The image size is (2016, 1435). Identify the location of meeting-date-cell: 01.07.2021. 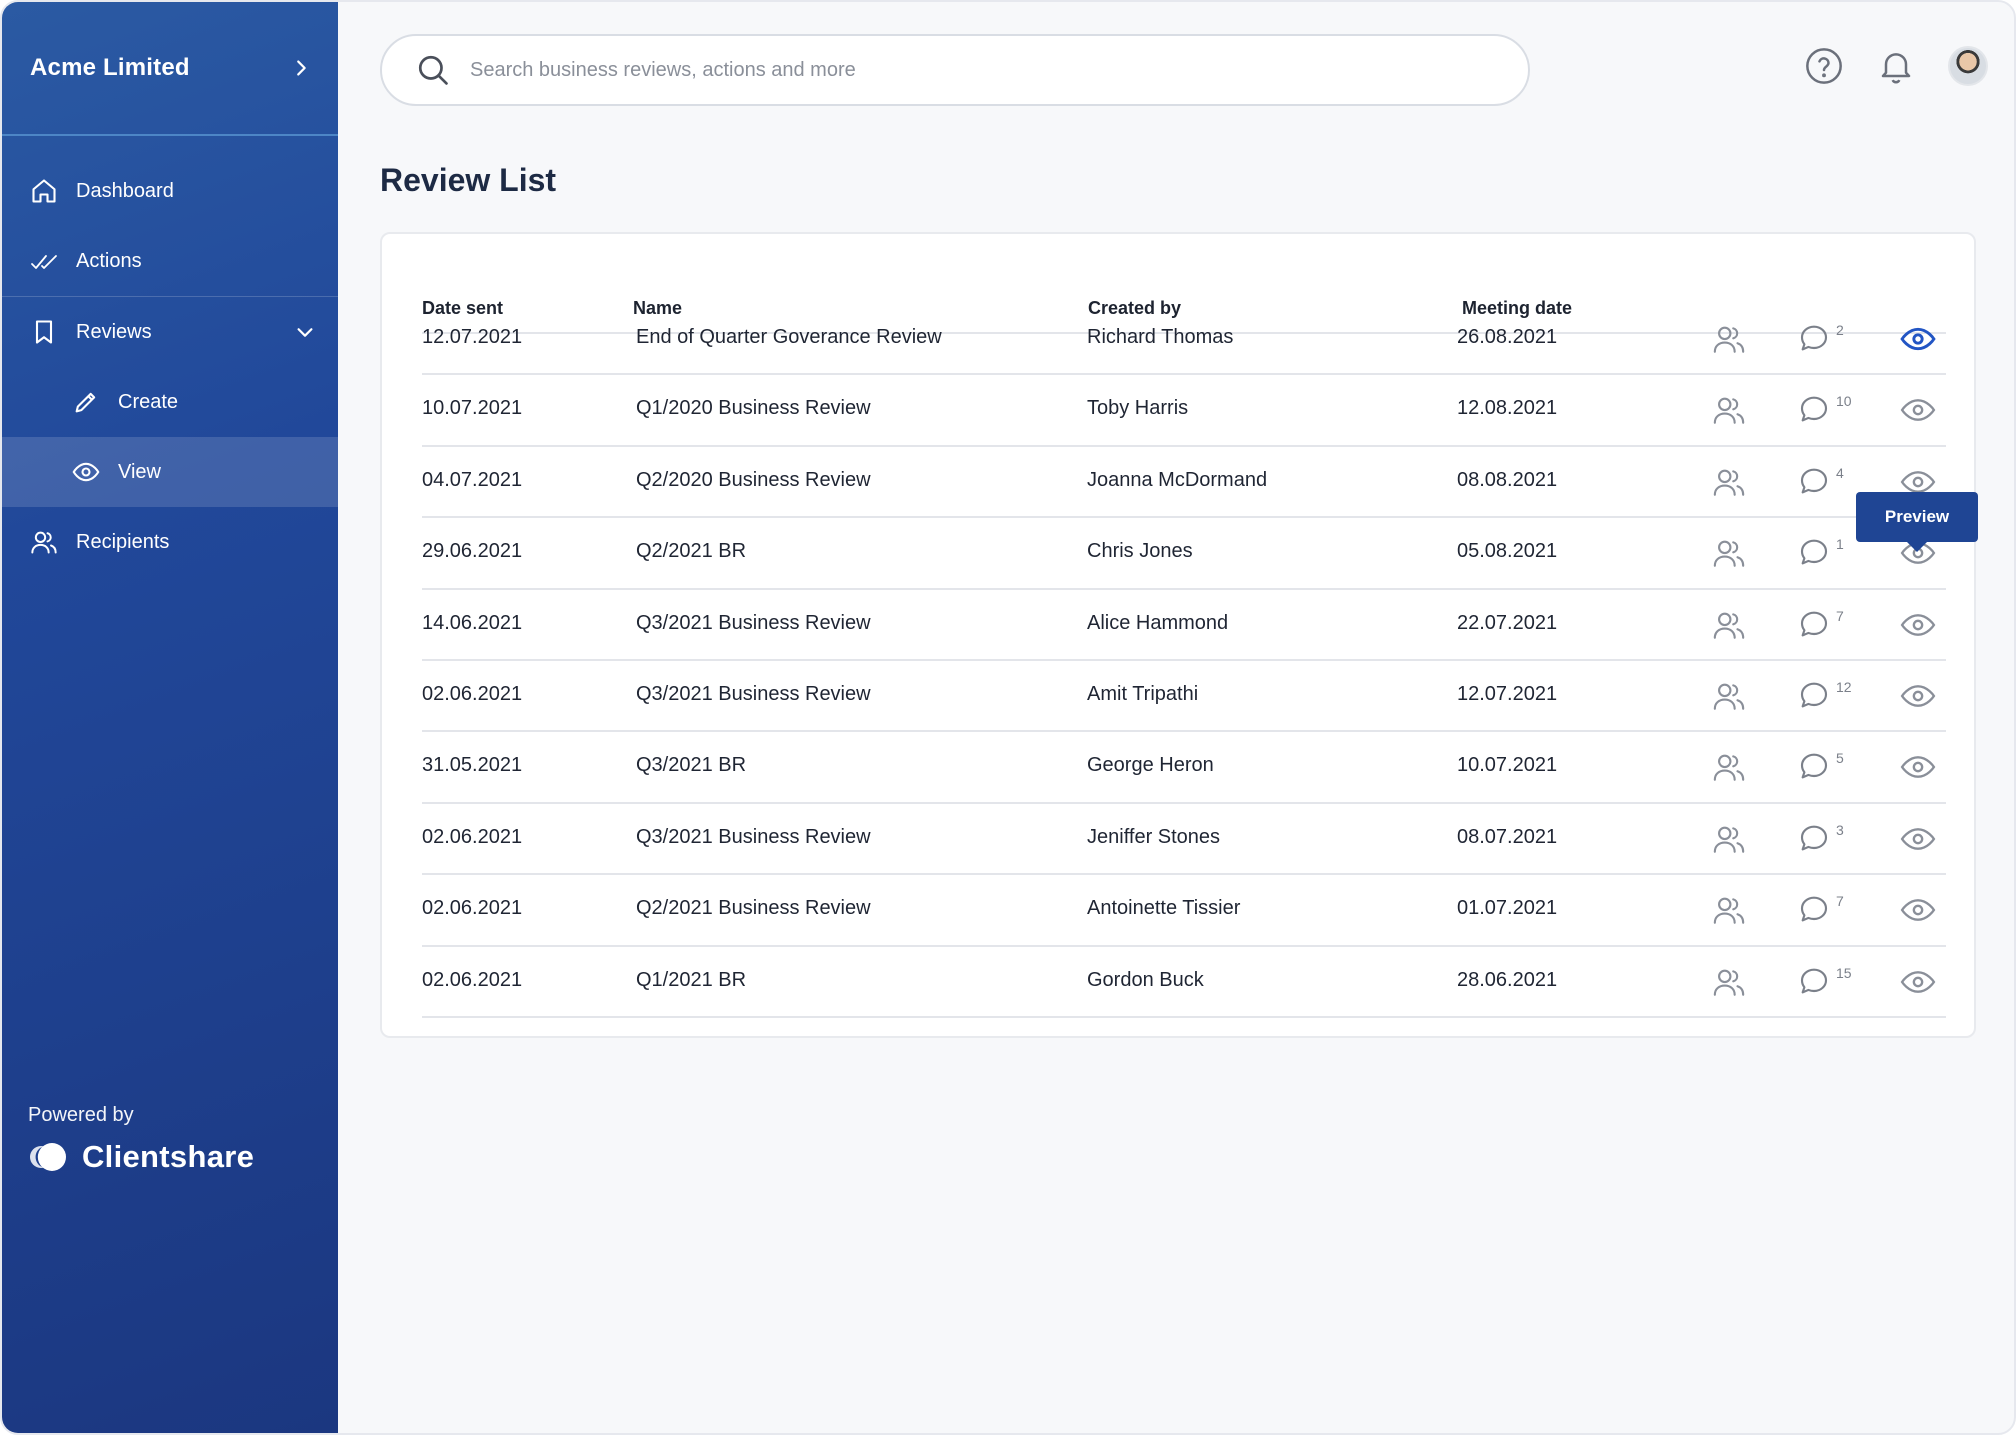
(1507, 908).